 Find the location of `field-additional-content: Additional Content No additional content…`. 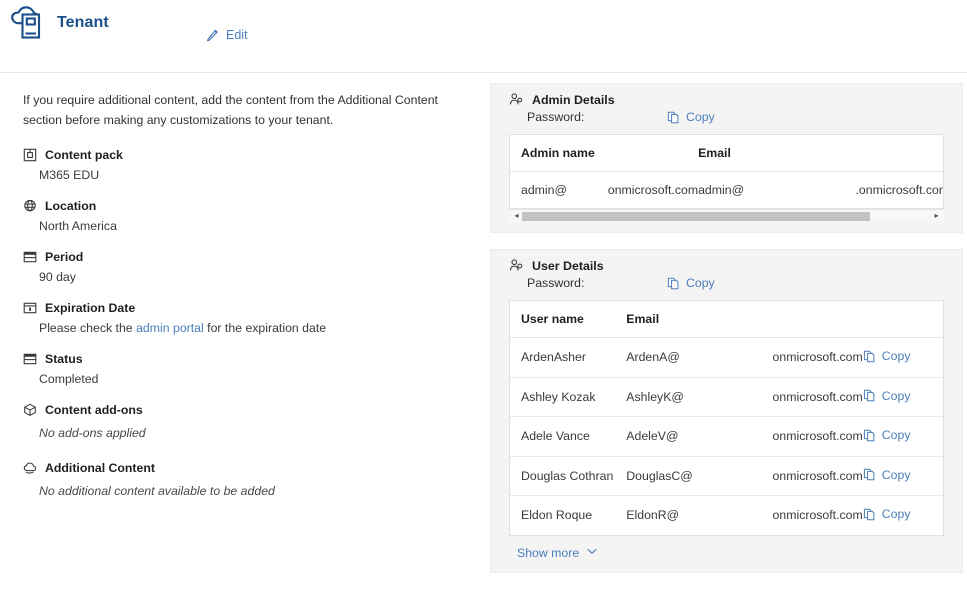

field-additional-content: Additional Content No additional content… is located at coordinates (256, 479).